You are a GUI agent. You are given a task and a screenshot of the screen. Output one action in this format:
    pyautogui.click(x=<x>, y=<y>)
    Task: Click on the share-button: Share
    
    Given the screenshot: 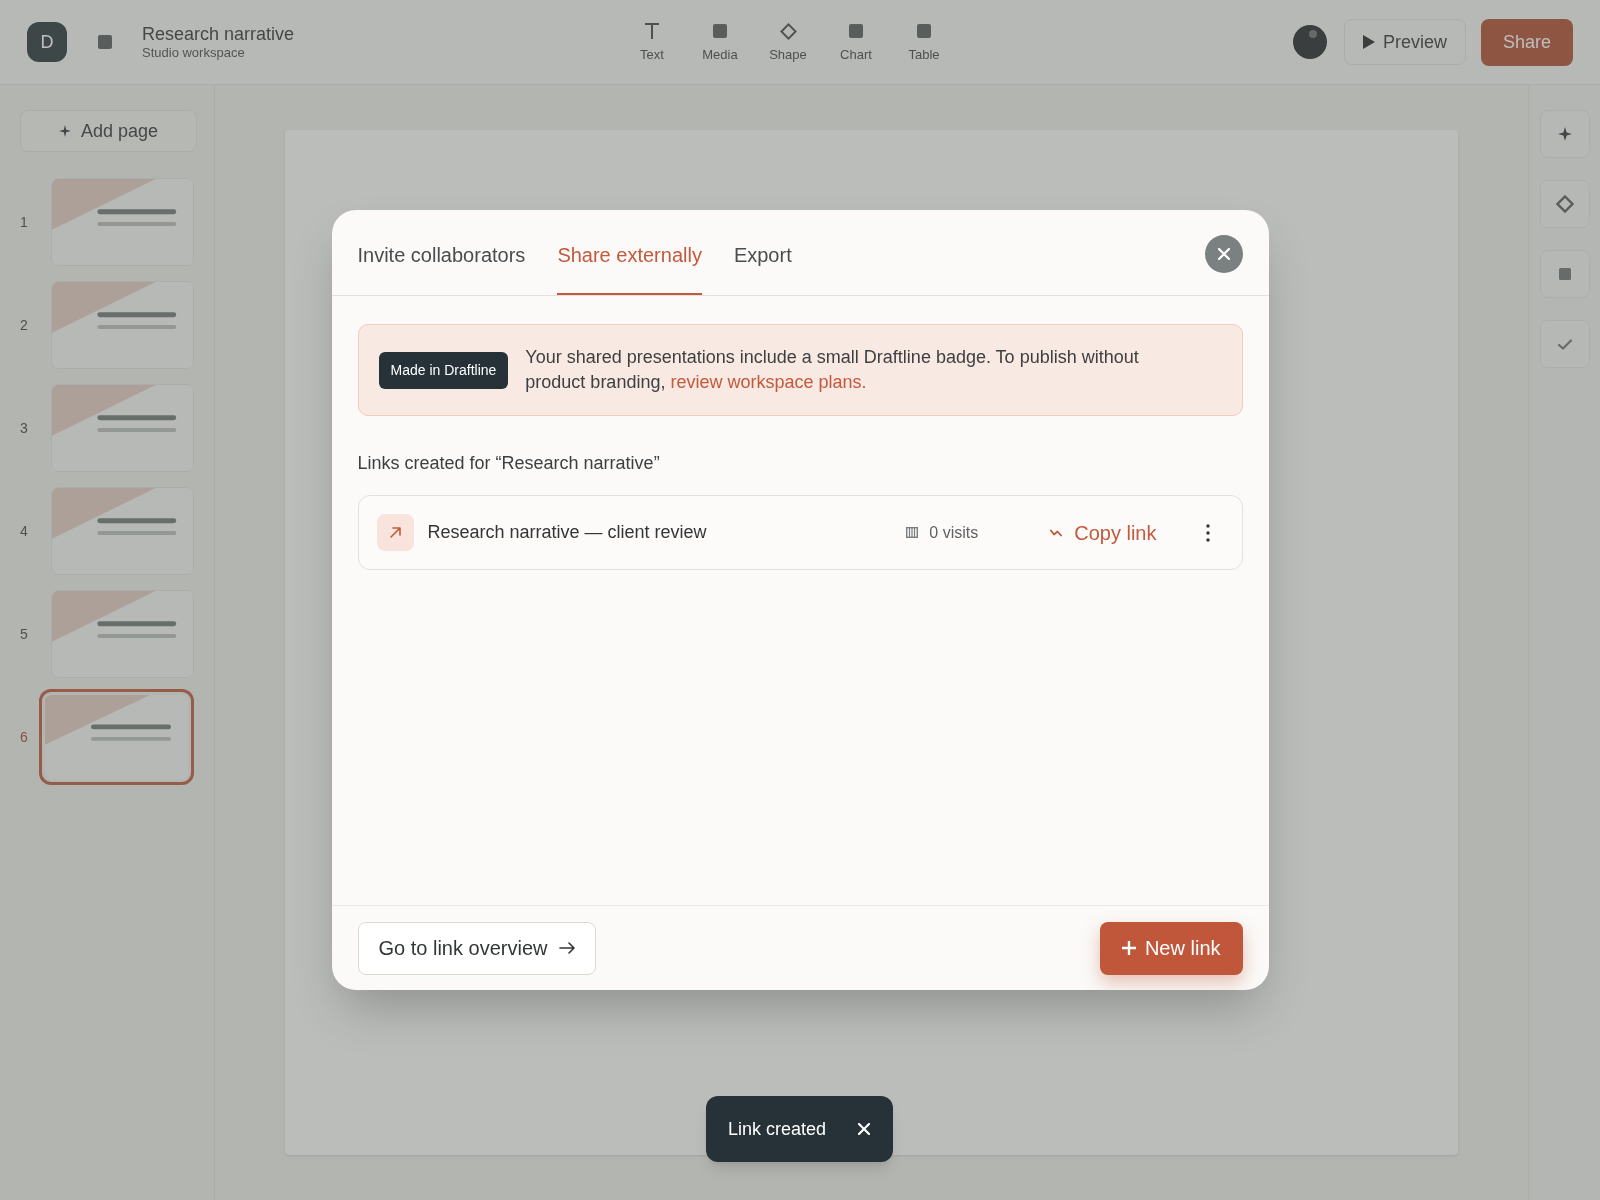 What is the action you would take?
    pyautogui.click(x=1526, y=42)
    